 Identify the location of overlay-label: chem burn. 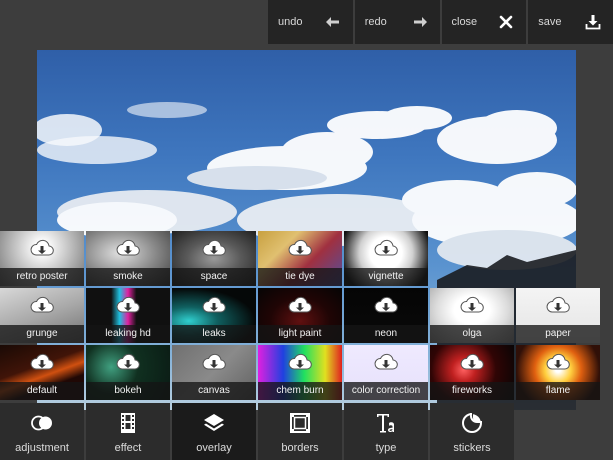
(300, 391).